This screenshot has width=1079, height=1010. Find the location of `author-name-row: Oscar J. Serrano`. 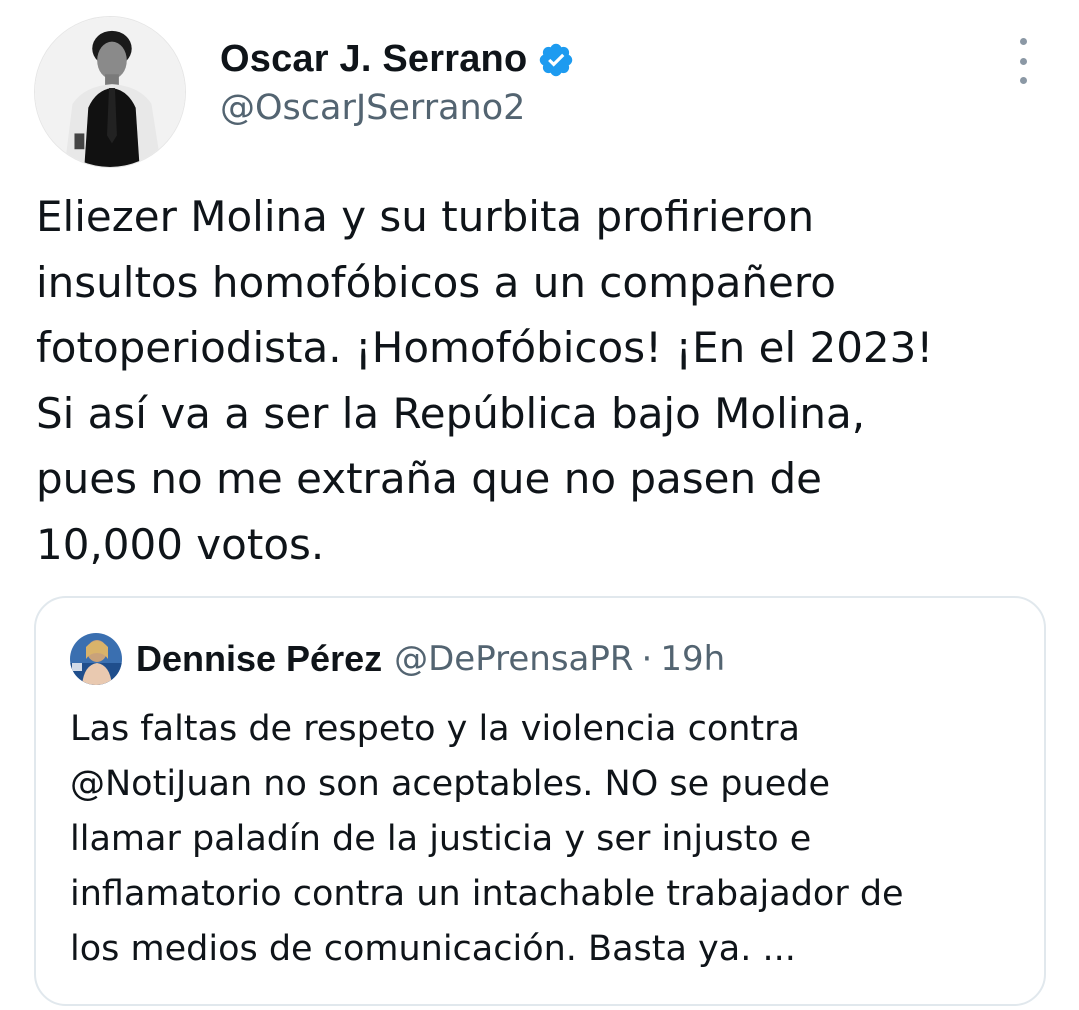

author-name-row: Oscar J. Serrano is located at coordinates (397, 59).